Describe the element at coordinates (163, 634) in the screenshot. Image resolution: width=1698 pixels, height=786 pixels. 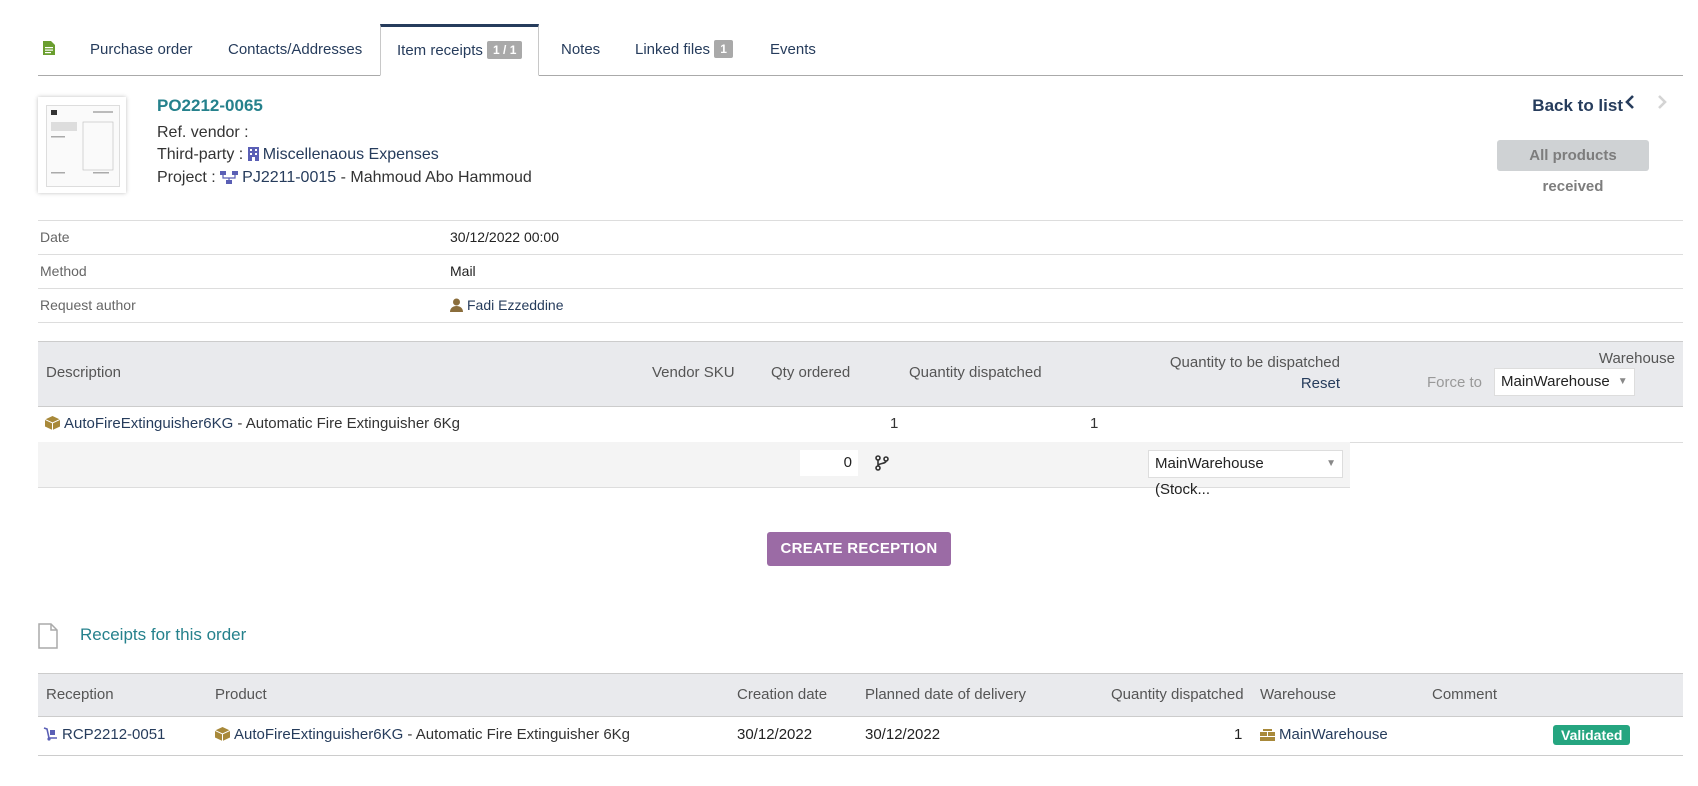
I see `receipts-section-title: Receipts for this order` at that location.